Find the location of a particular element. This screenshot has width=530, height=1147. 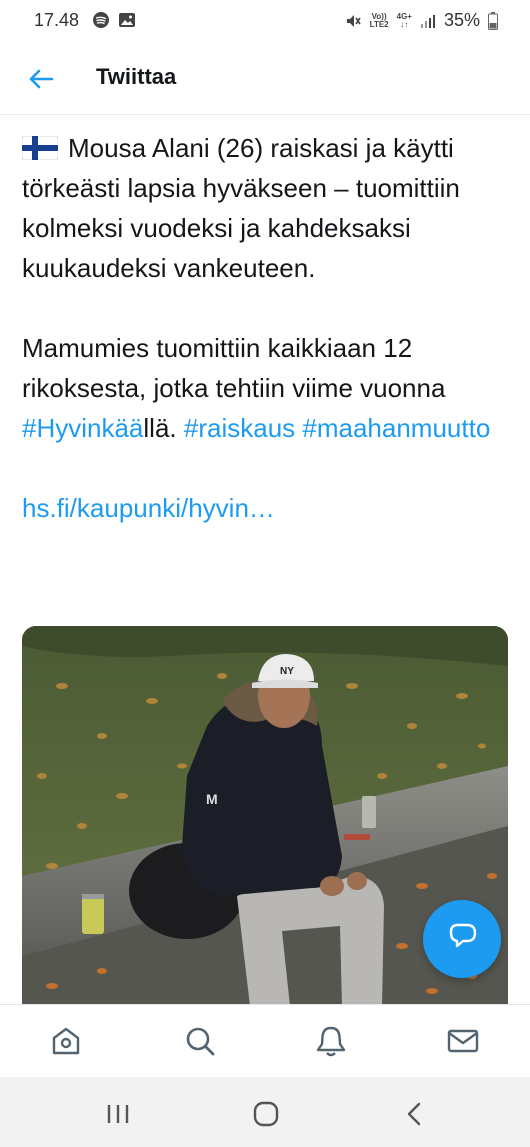

image-icon is located at coordinates (127, 20).